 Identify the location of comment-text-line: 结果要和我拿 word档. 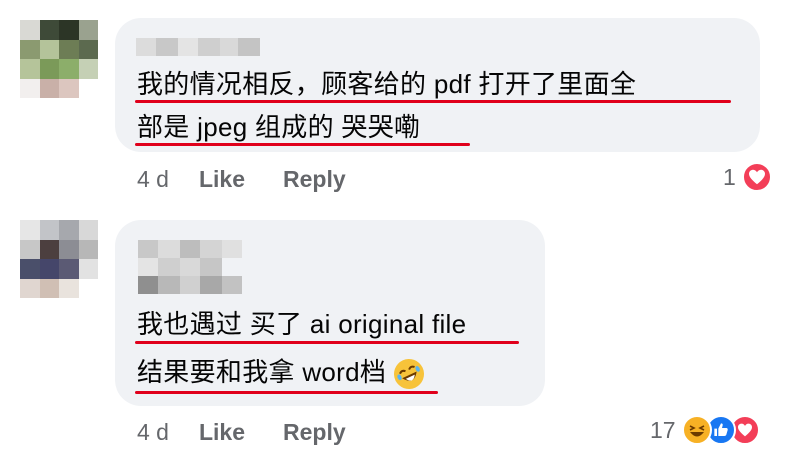
(283, 374).